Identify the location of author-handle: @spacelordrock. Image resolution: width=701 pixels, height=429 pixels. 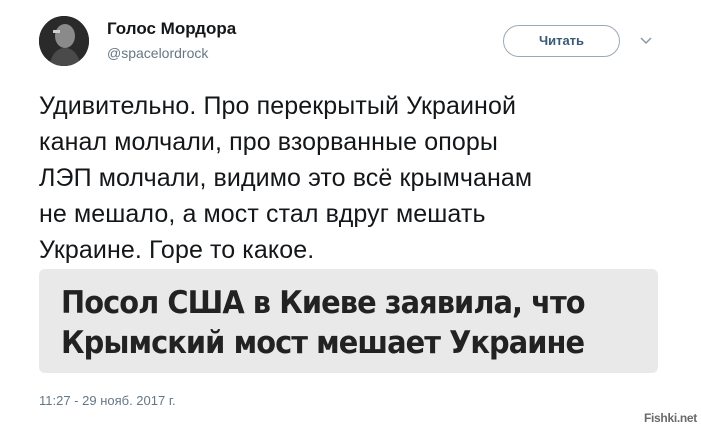
(157, 53).